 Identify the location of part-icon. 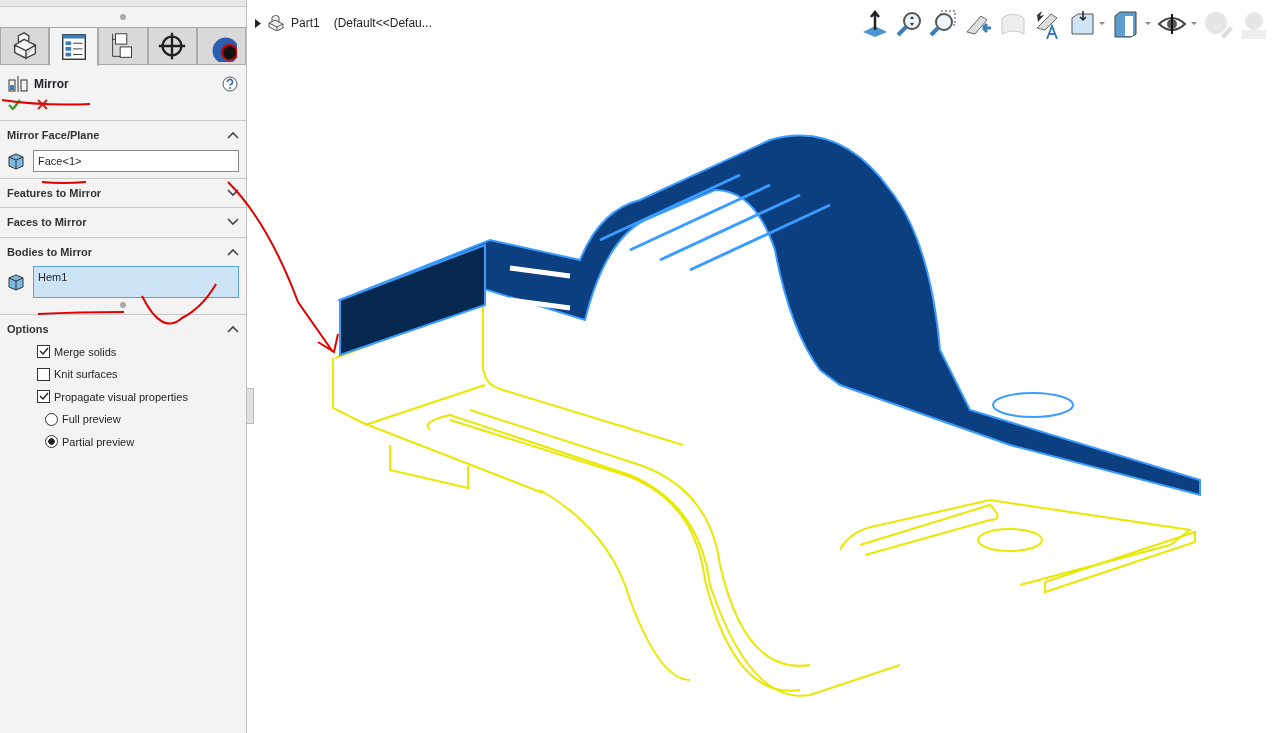
(276, 23).